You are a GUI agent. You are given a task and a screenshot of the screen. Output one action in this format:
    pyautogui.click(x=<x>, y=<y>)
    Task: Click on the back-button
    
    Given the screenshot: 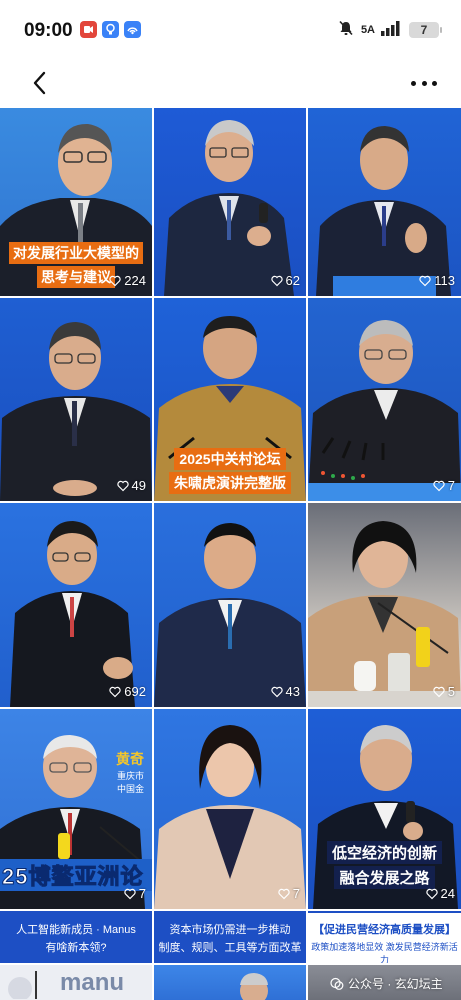 What is the action you would take?
    pyautogui.click(x=41, y=83)
    